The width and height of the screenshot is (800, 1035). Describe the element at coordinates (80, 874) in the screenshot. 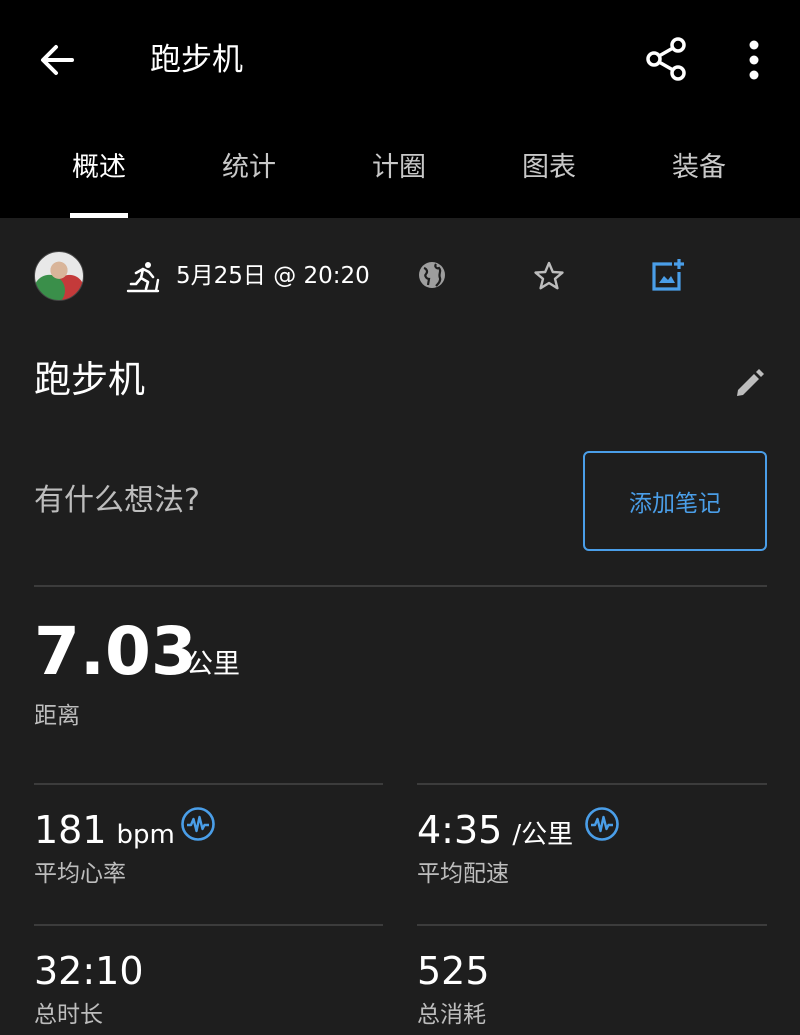

I see `stat-label: 平均心率` at that location.